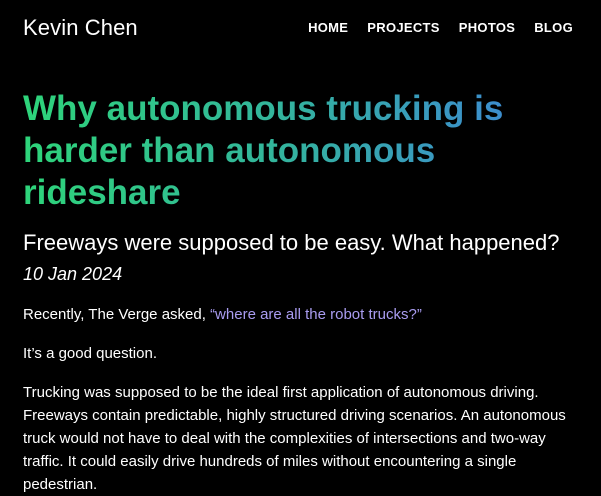  What do you see at coordinates (403, 28) in the screenshot?
I see `nav-projects: PROJECTS` at bounding box center [403, 28].